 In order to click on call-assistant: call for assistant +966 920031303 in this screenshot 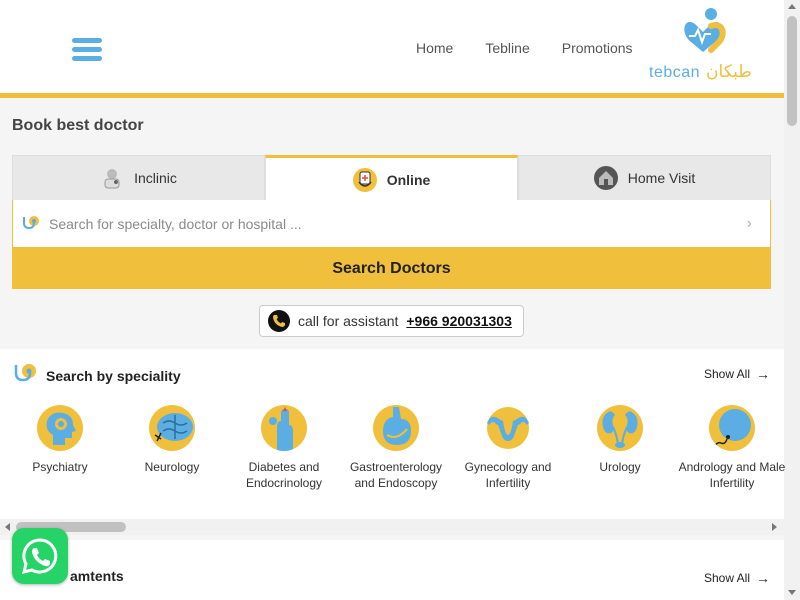, I will do `click(391, 321)`.